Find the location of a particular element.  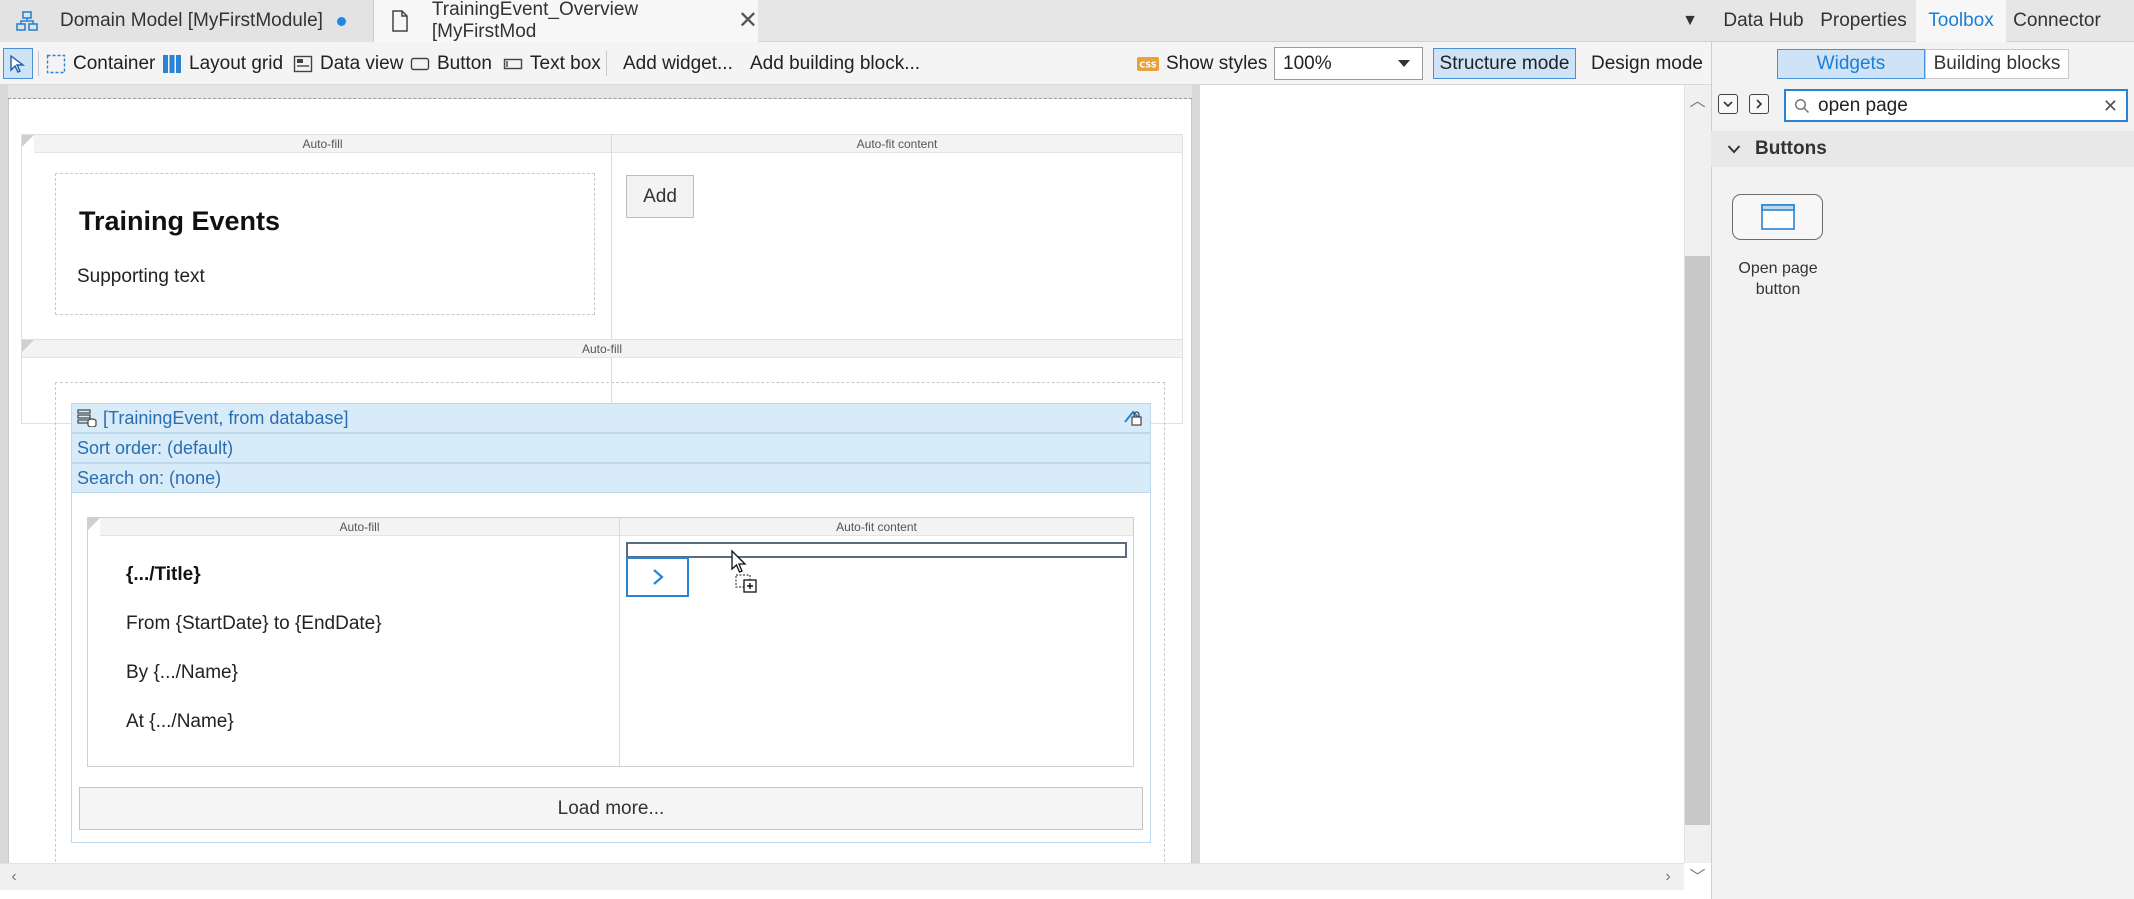

open-page-button-widget is located at coordinates (1777, 217).